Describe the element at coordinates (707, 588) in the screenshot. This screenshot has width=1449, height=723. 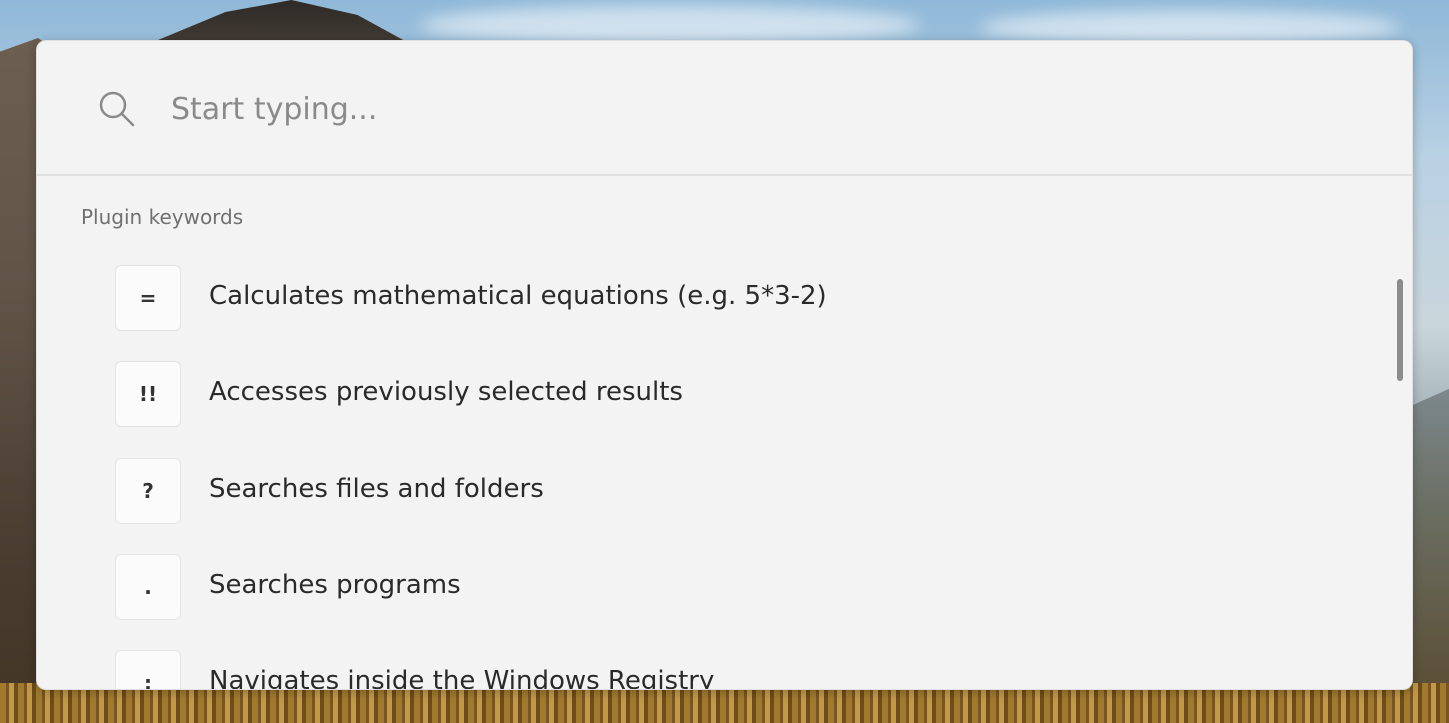
I see `result-item-programs: . Searches programs` at that location.